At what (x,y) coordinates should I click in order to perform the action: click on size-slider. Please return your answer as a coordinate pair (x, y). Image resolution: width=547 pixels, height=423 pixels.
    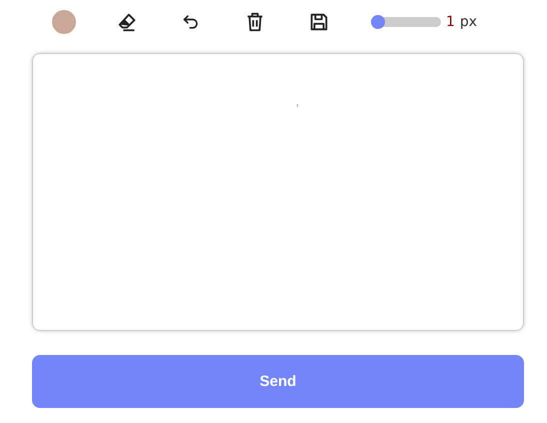
    Looking at the image, I should click on (406, 22).